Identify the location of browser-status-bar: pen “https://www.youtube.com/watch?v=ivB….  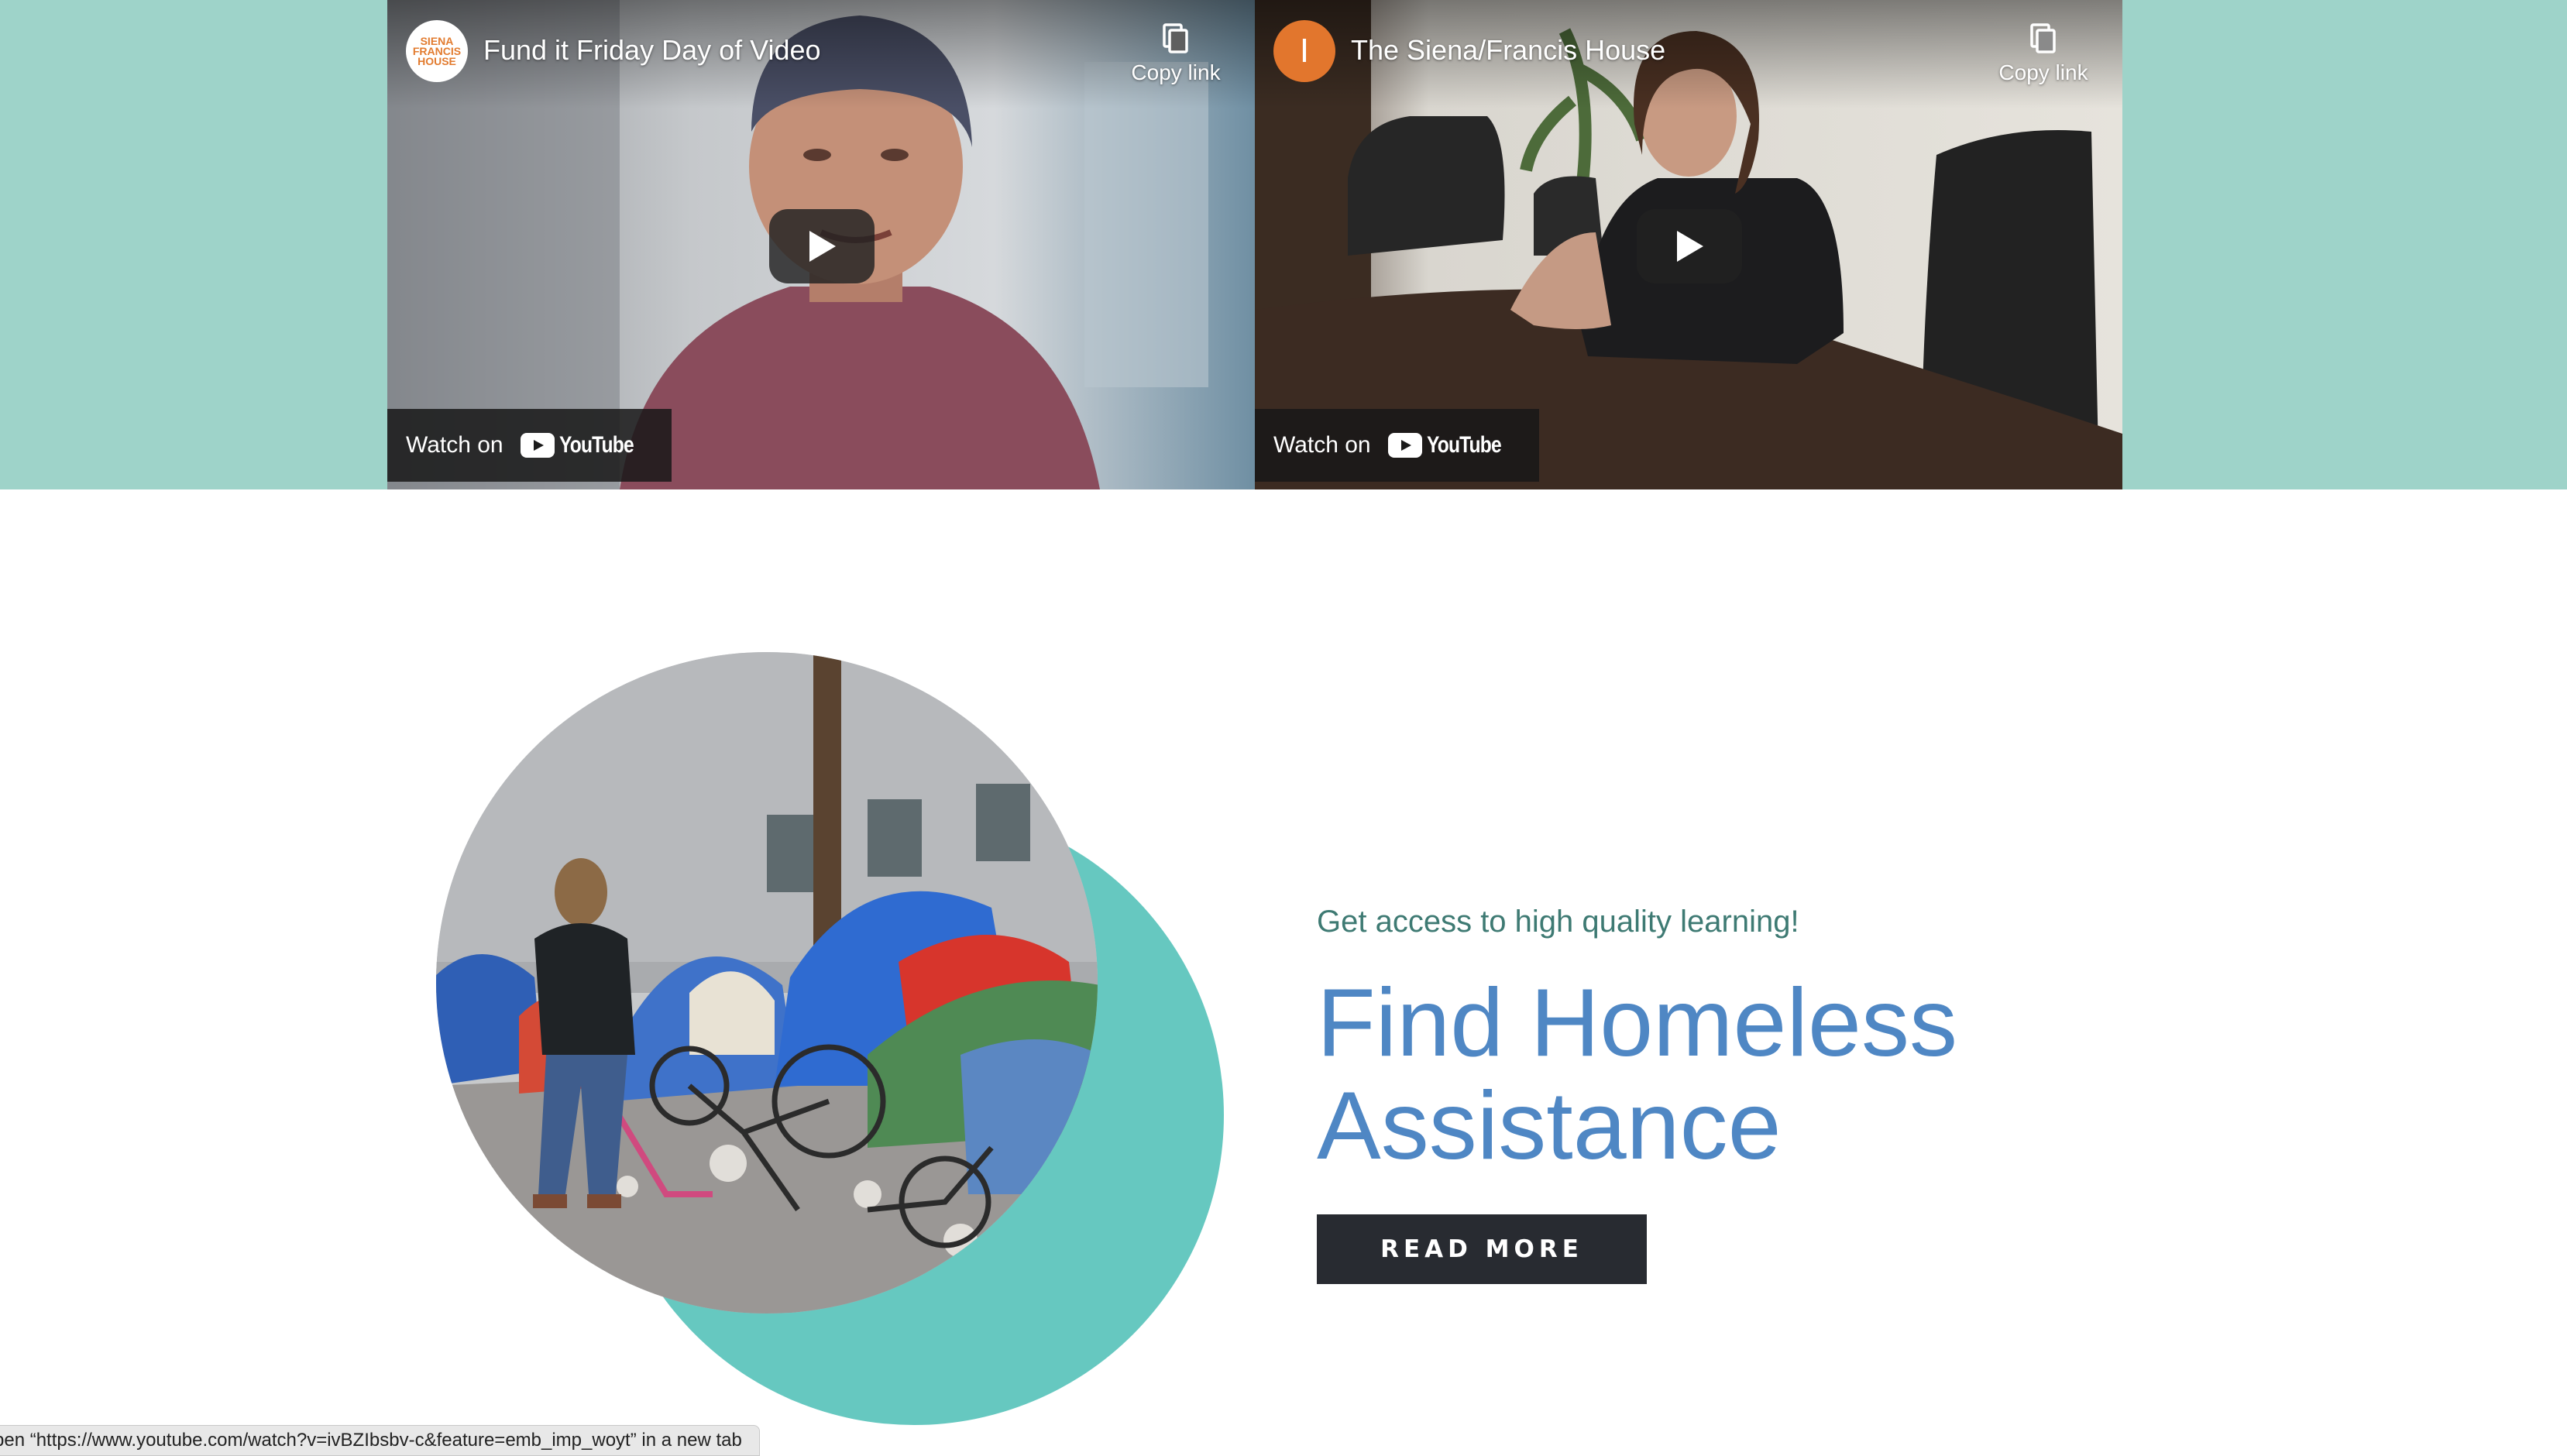
(380, 1441).